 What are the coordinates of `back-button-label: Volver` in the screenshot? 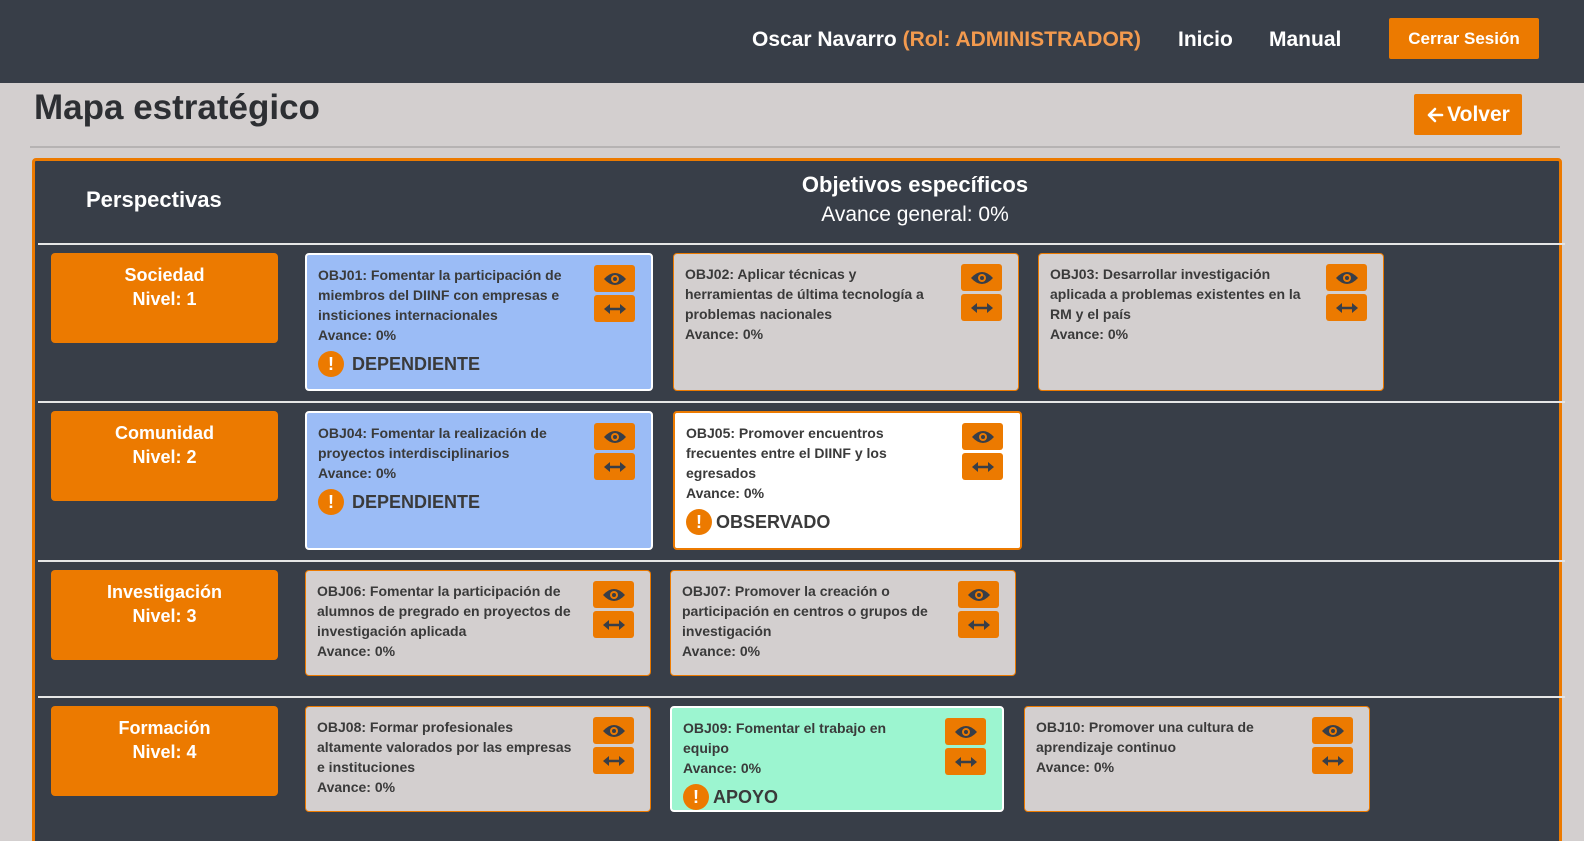 It's located at (1478, 114).